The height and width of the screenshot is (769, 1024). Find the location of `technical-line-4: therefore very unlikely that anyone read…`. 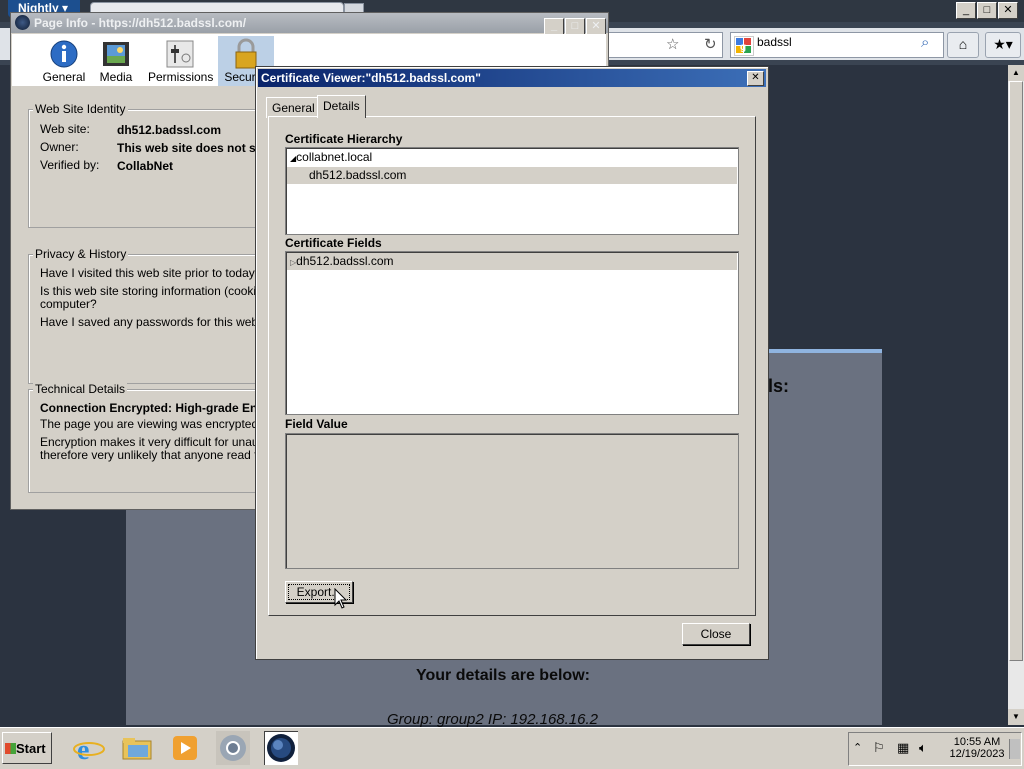

technical-line-4: therefore very unlikely that anyone read… is located at coordinates (156, 455).